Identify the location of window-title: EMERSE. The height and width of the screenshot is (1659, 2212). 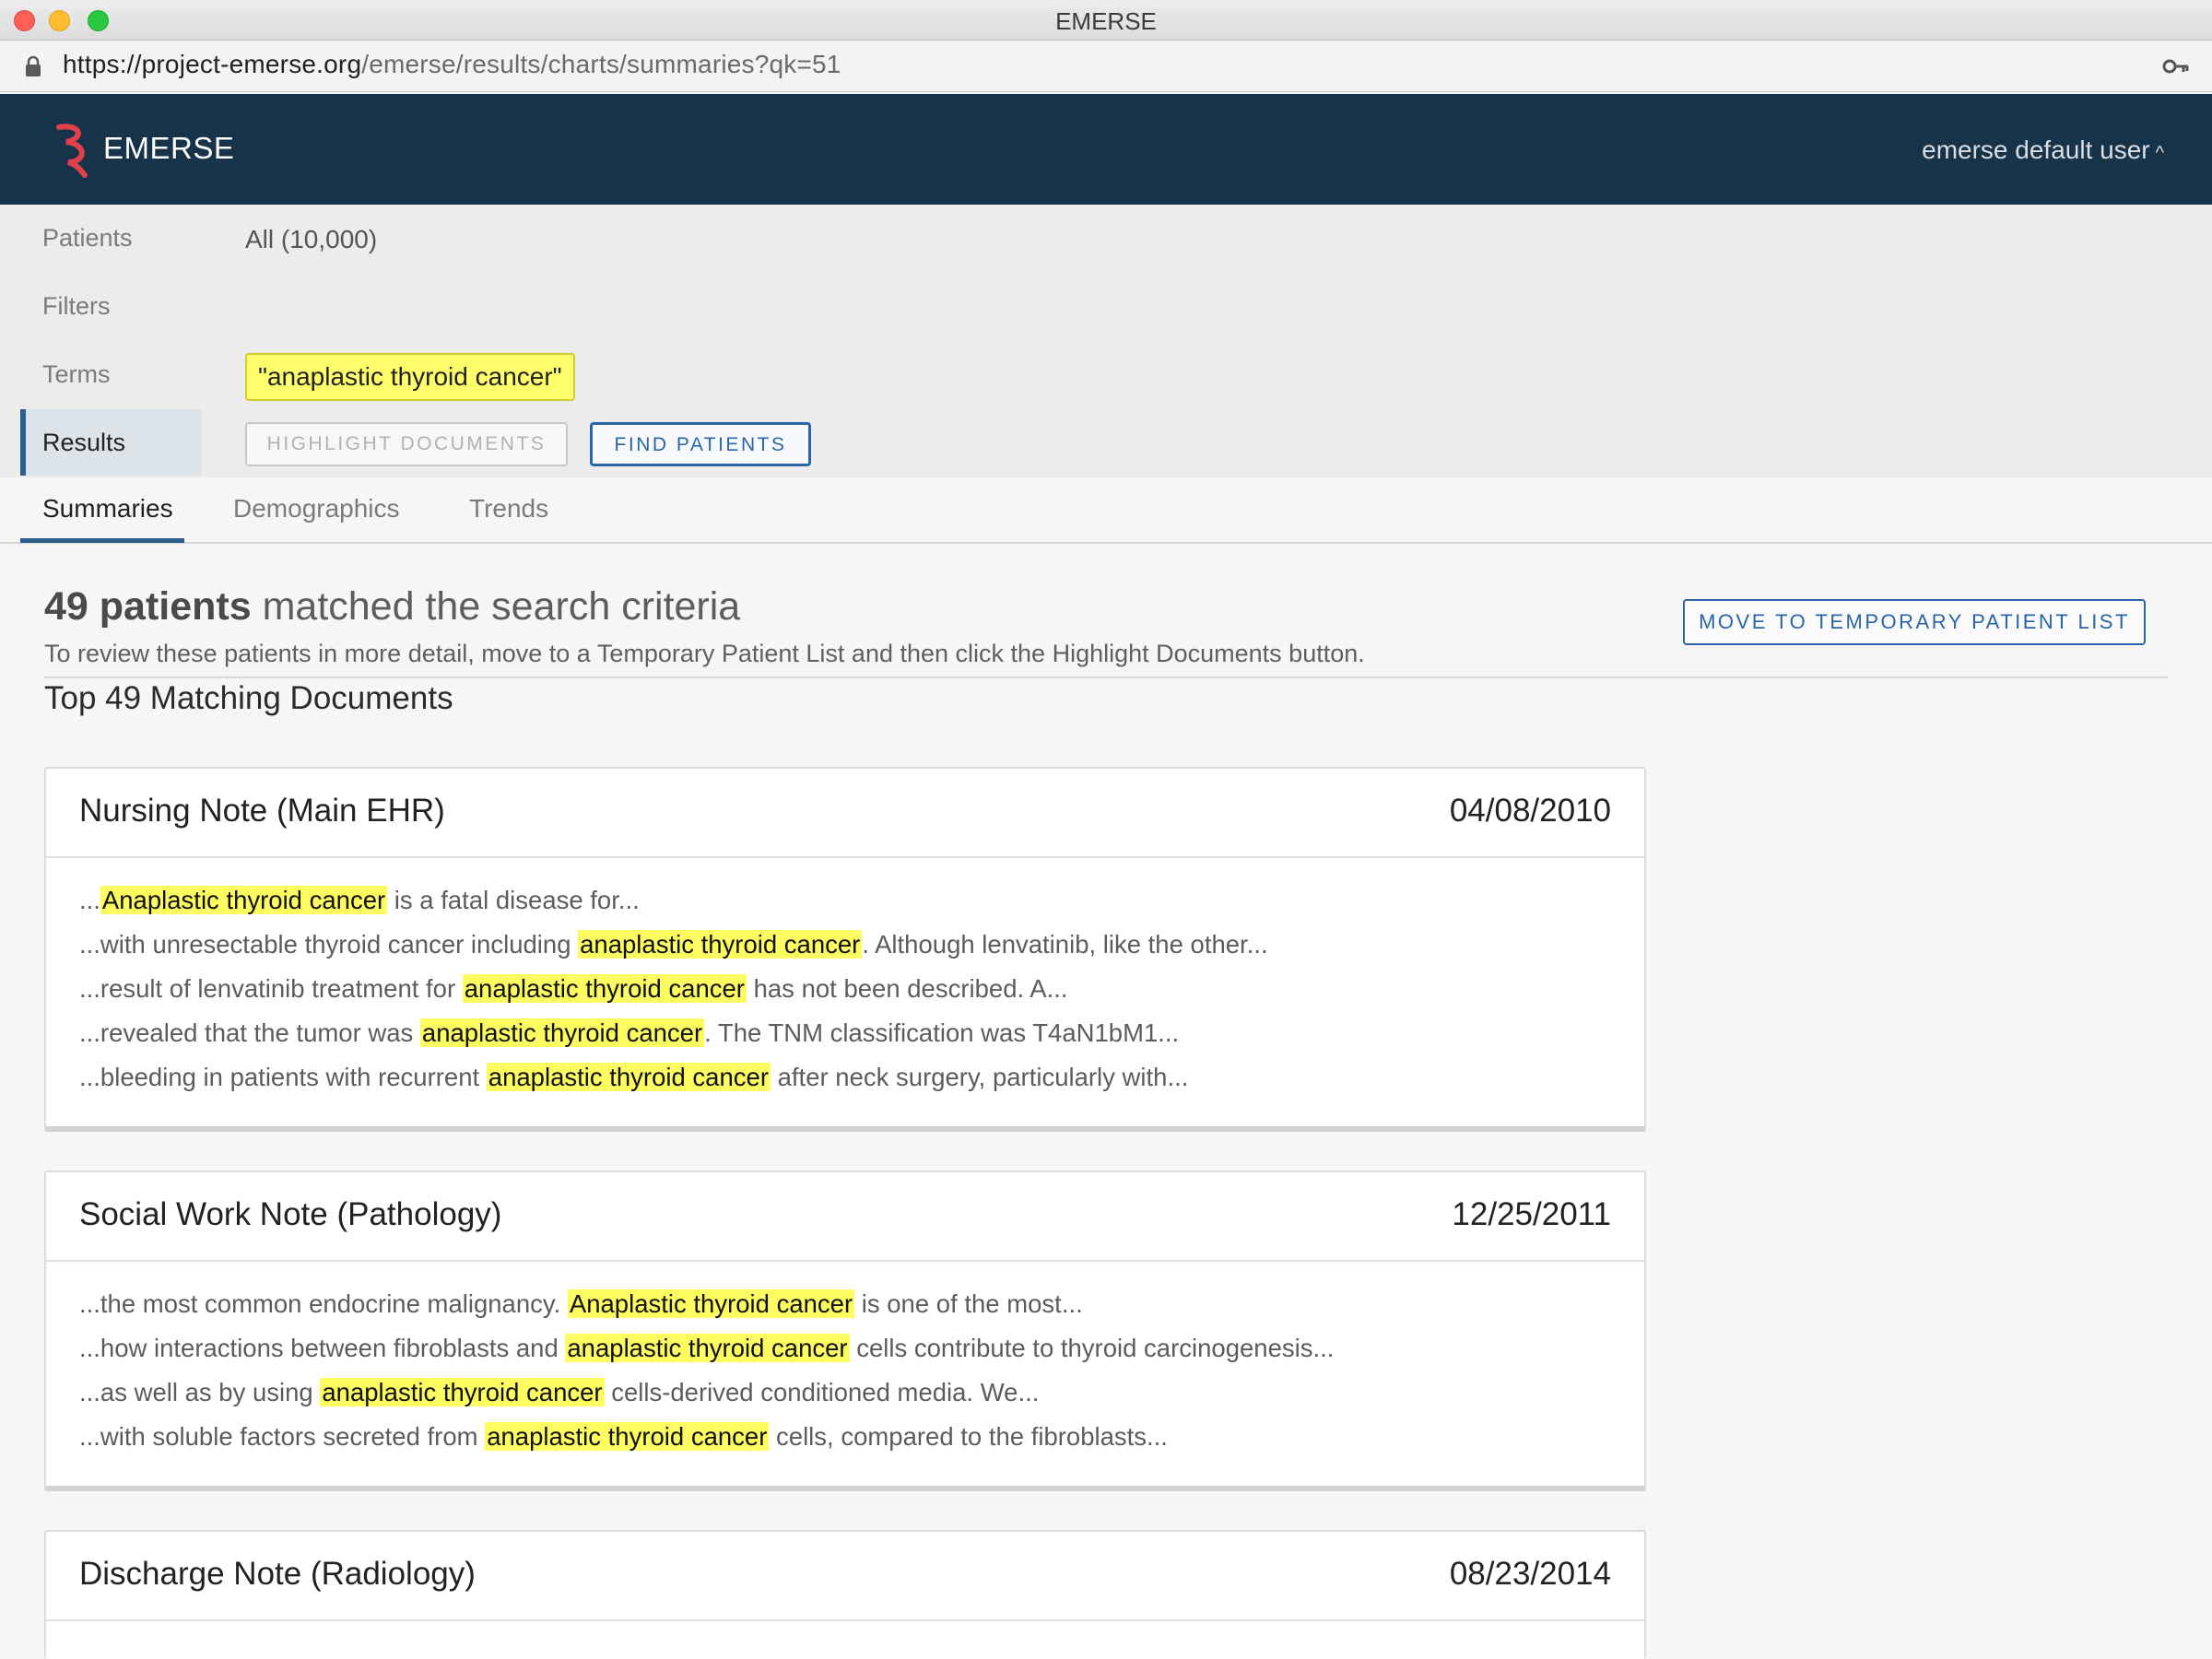
(1106, 21).